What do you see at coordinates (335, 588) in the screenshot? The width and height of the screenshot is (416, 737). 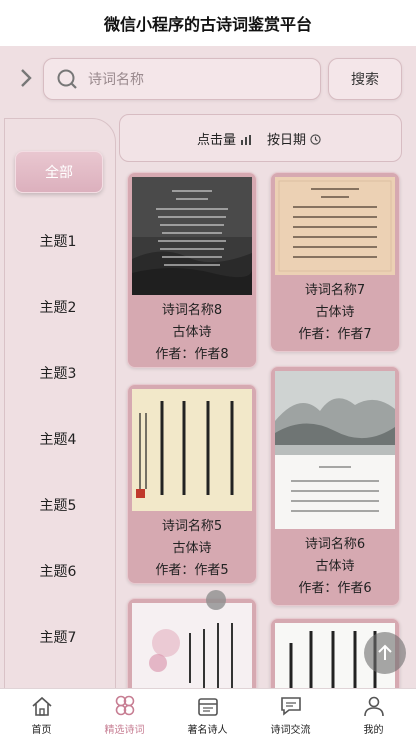 I see `poem-author: 作者：作者6` at bounding box center [335, 588].